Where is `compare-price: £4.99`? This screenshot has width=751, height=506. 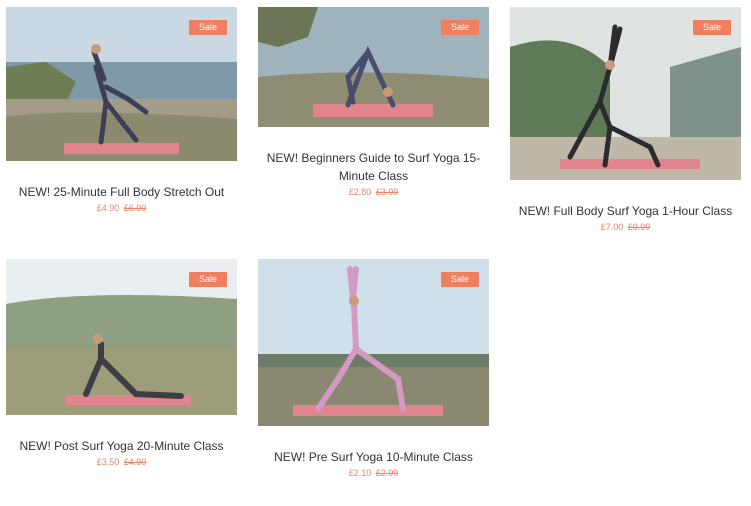 compare-price: £4.99 is located at coordinates (135, 462).